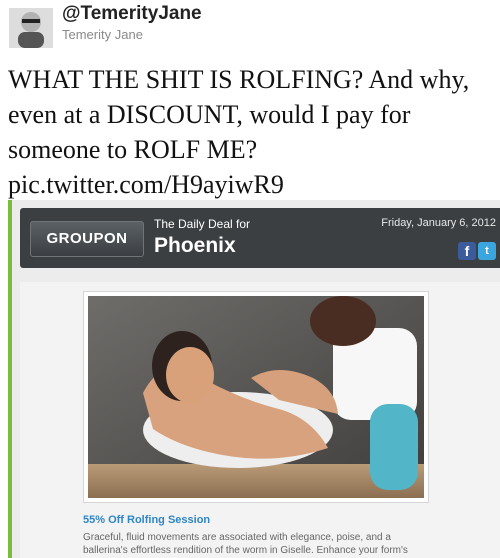 The image size is (500, 558). Describe the element at coordinates (477, 251) in the screenshot. I see `social-icons: f t` at that location.